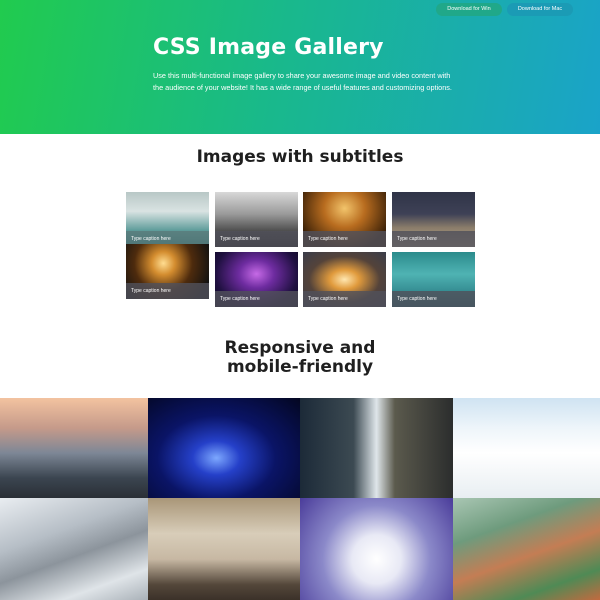 The height and width of the screenshot is (600, 600). What do you see at coordinates (469, 9) in the screenshot?
I see `download-win-button: Download for Win` at bounding box center [469, 9].